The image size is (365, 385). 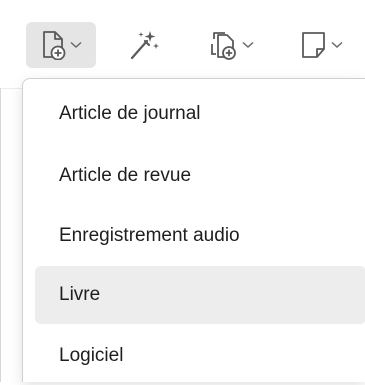 What do you see at coordinates (0, 235) in the screenshot?
I see `pane-border` at bounding box center [0, 235].